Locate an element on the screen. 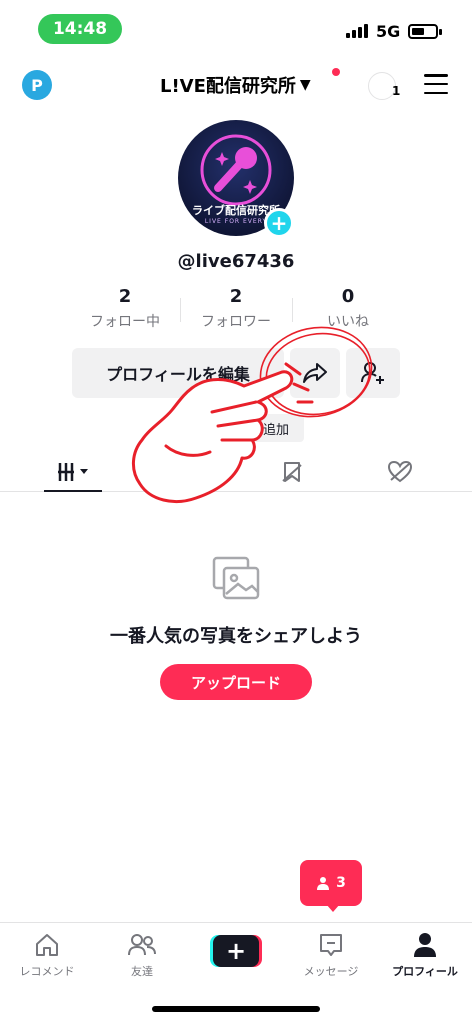 The image size is (472, 1024). create-button: + is located at coordinates (236, 951).